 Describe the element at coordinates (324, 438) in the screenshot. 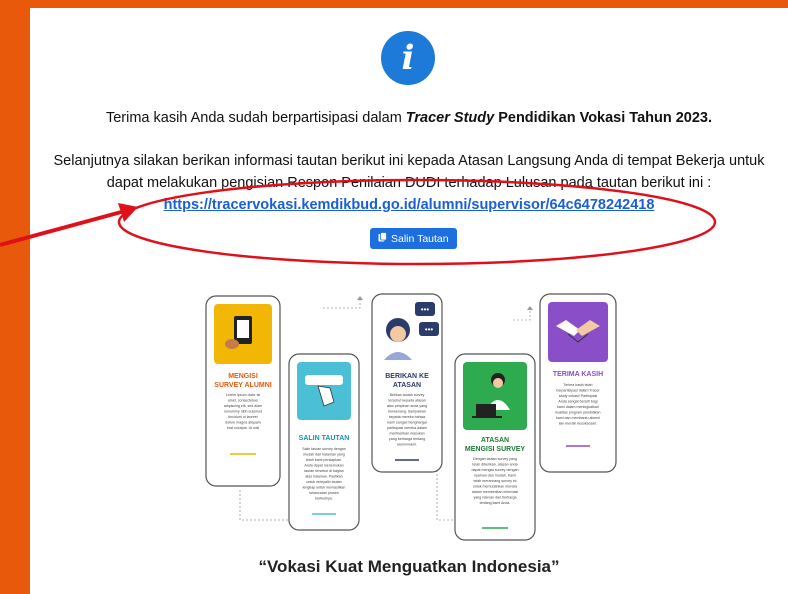

I see `step-2-title: SALIN TAUTAN` at that location.